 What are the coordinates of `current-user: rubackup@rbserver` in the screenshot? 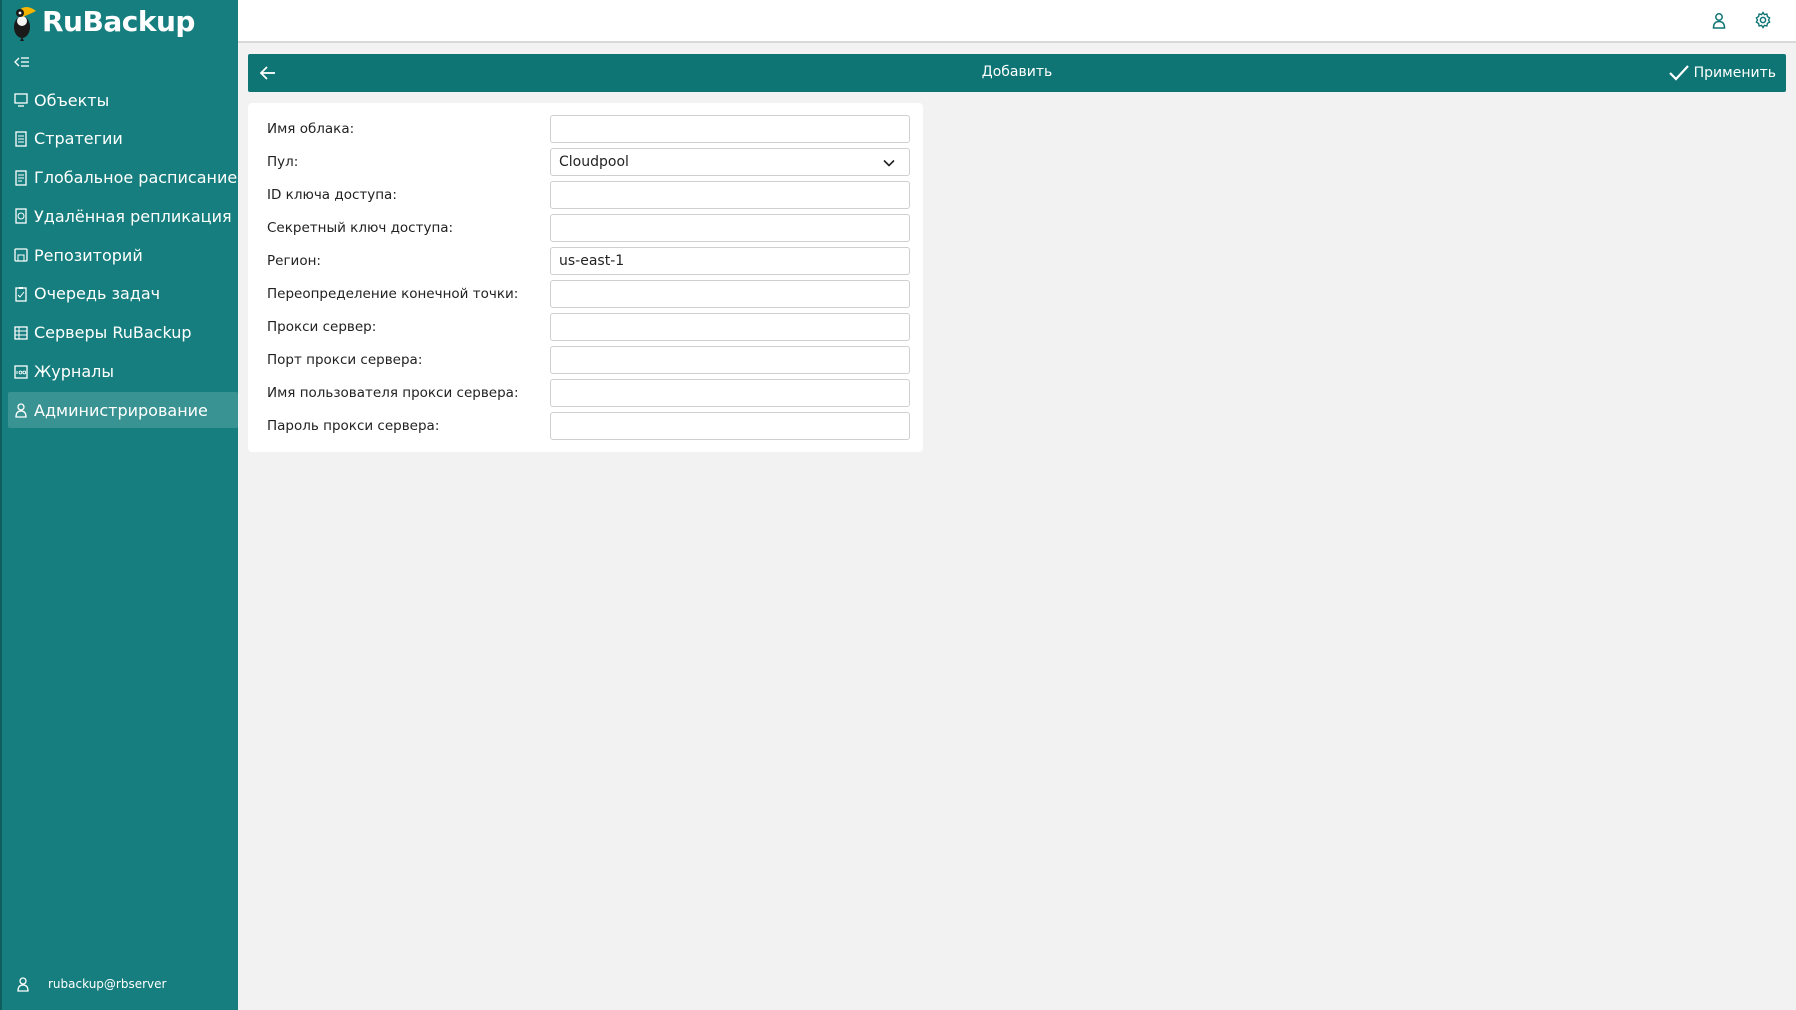 It's located at (91, 984).